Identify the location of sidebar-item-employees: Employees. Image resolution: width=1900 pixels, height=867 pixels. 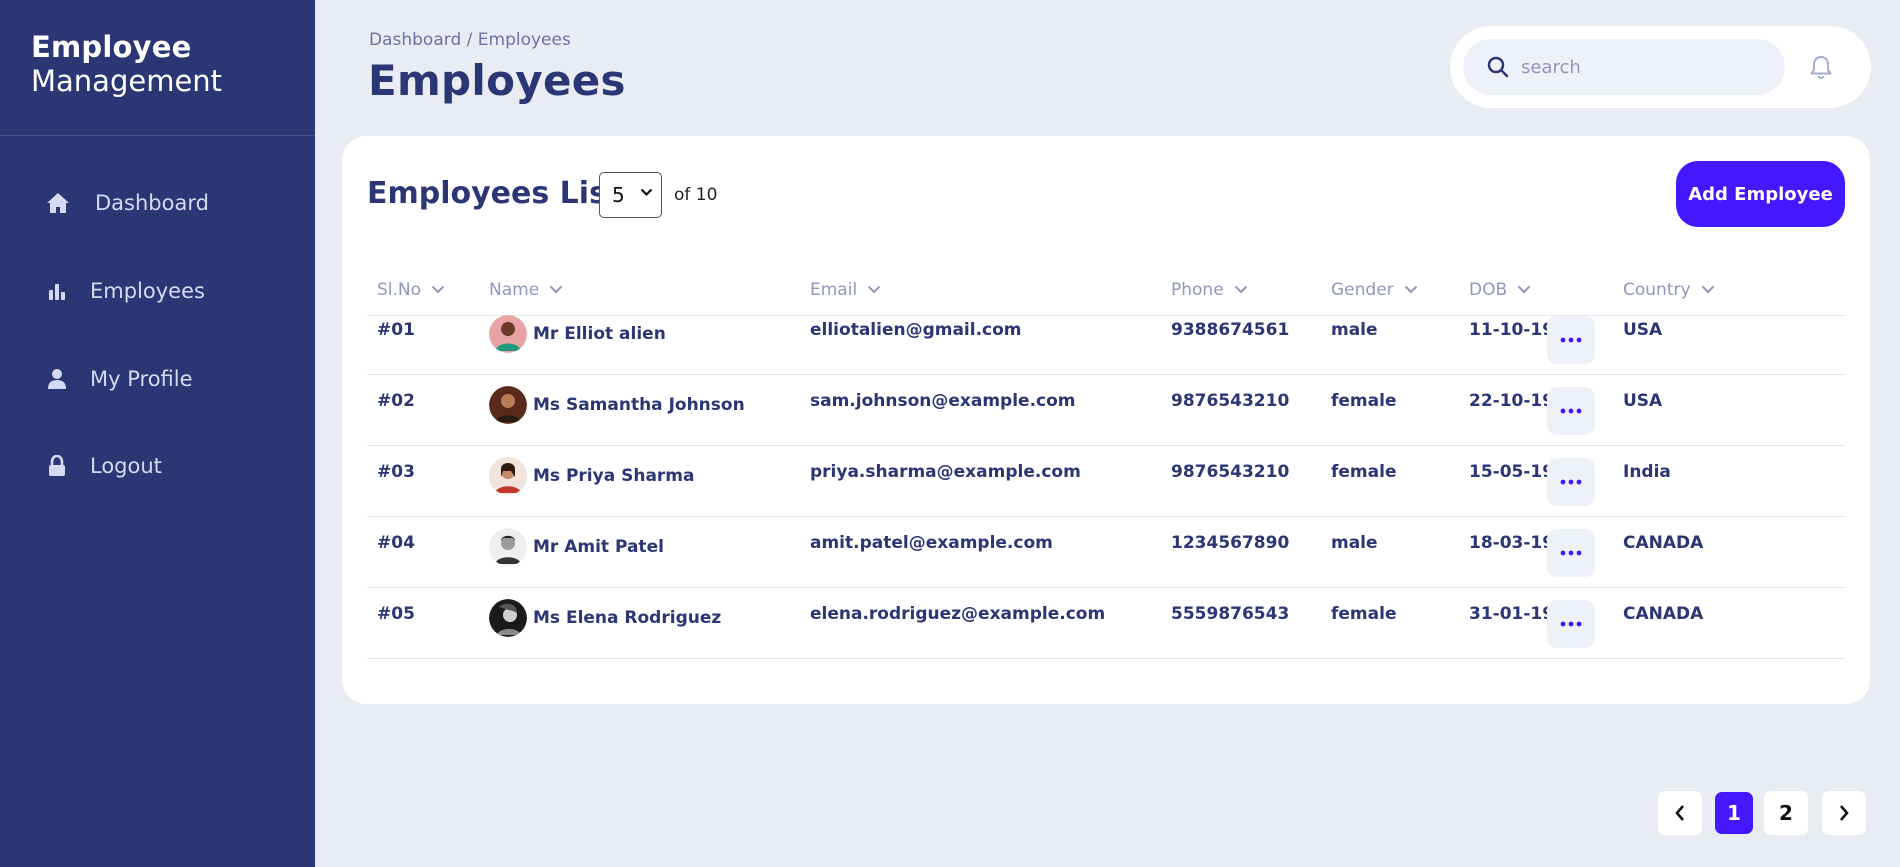
(157, 291).